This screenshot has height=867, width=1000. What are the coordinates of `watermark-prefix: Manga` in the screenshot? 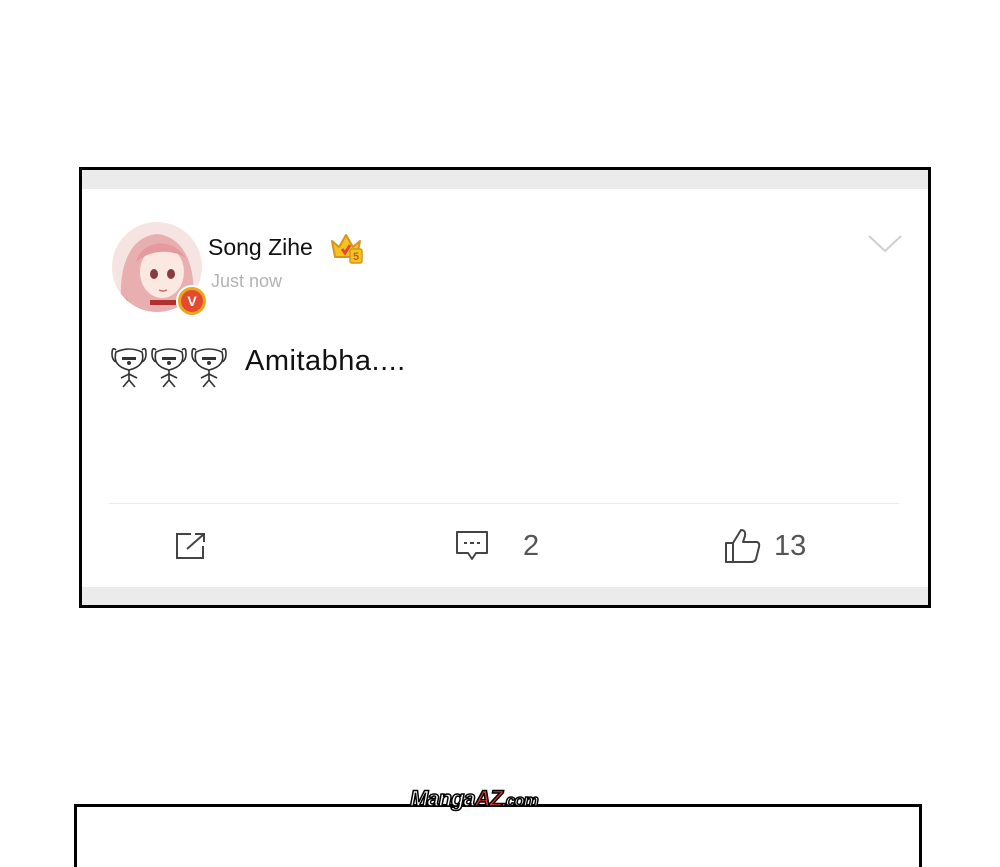 It's located at (442, 798).